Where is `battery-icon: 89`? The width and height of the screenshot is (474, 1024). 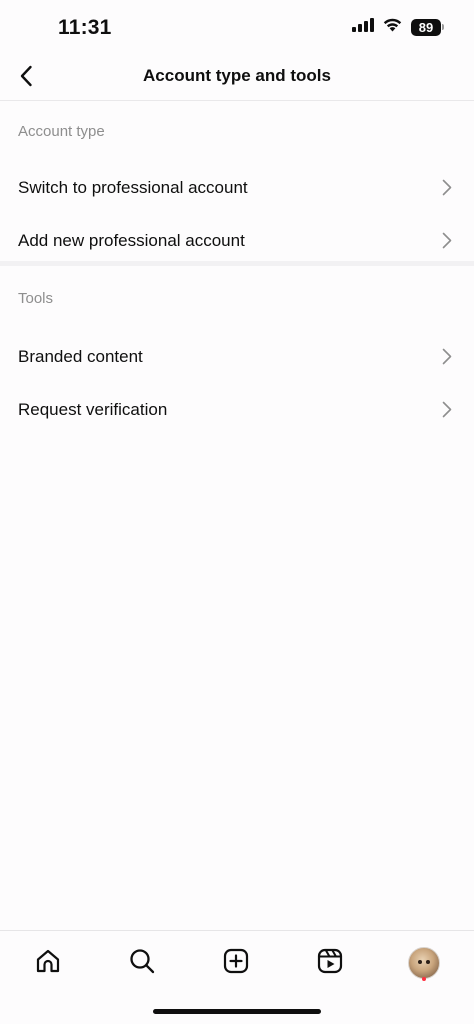 battery-icon: 89 is located at coordinates (427, 27).